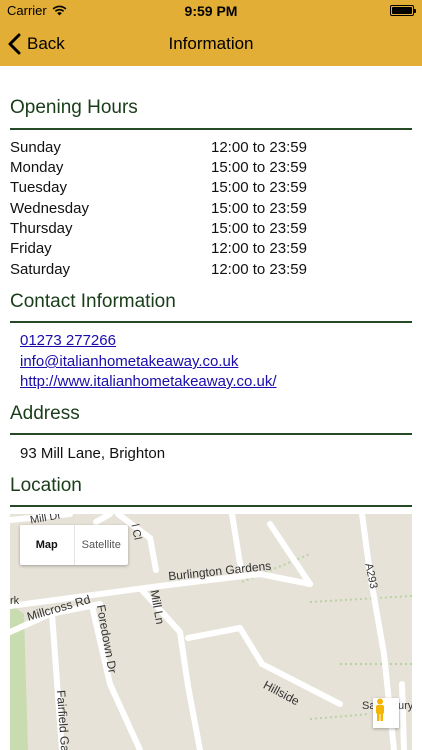 This screenshot has height=750, width=422. I want to click on hours-day: Monday, so click(37, 167).